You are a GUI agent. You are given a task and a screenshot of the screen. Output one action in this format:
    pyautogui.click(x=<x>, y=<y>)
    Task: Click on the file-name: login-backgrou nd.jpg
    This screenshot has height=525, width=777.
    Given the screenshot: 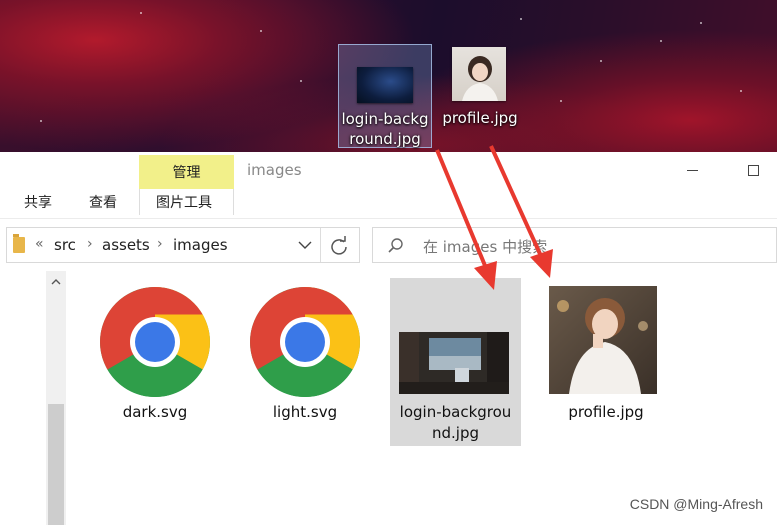 What is the action you would take?
    pyautogui.click(x=455, y=422)
    